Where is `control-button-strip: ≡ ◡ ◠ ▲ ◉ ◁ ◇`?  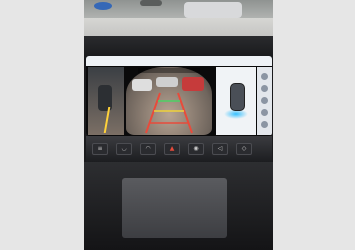 control-button-strip: ≡ ◡ ◠ ▲ ◉ ◁ ◇ is located at coordinates (179, 149).